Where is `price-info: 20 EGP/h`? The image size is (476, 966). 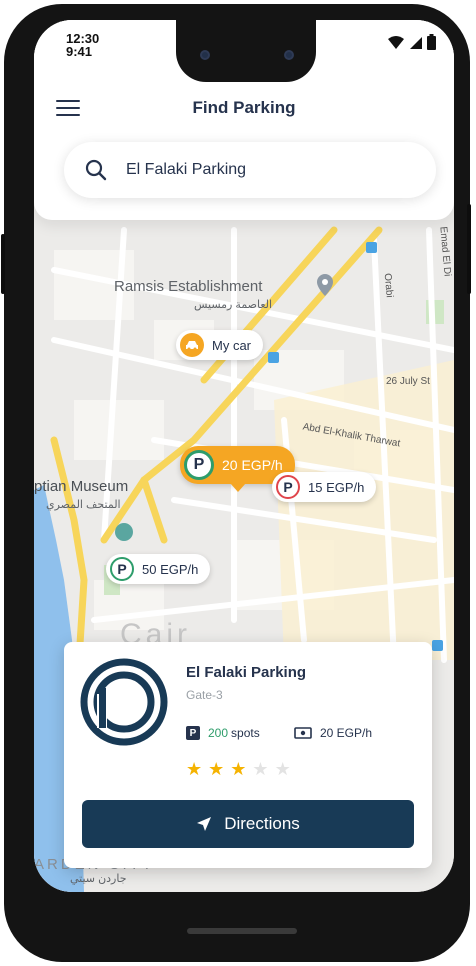 price-info: 20 EGP/h is located at coordinates (333, 733).